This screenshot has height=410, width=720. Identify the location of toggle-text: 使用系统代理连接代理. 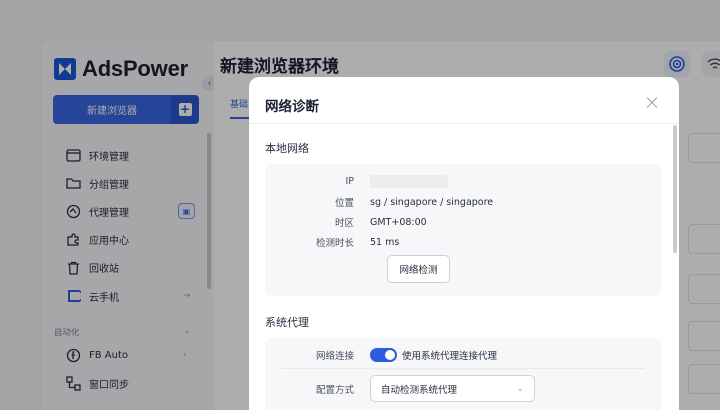
(450, 356).